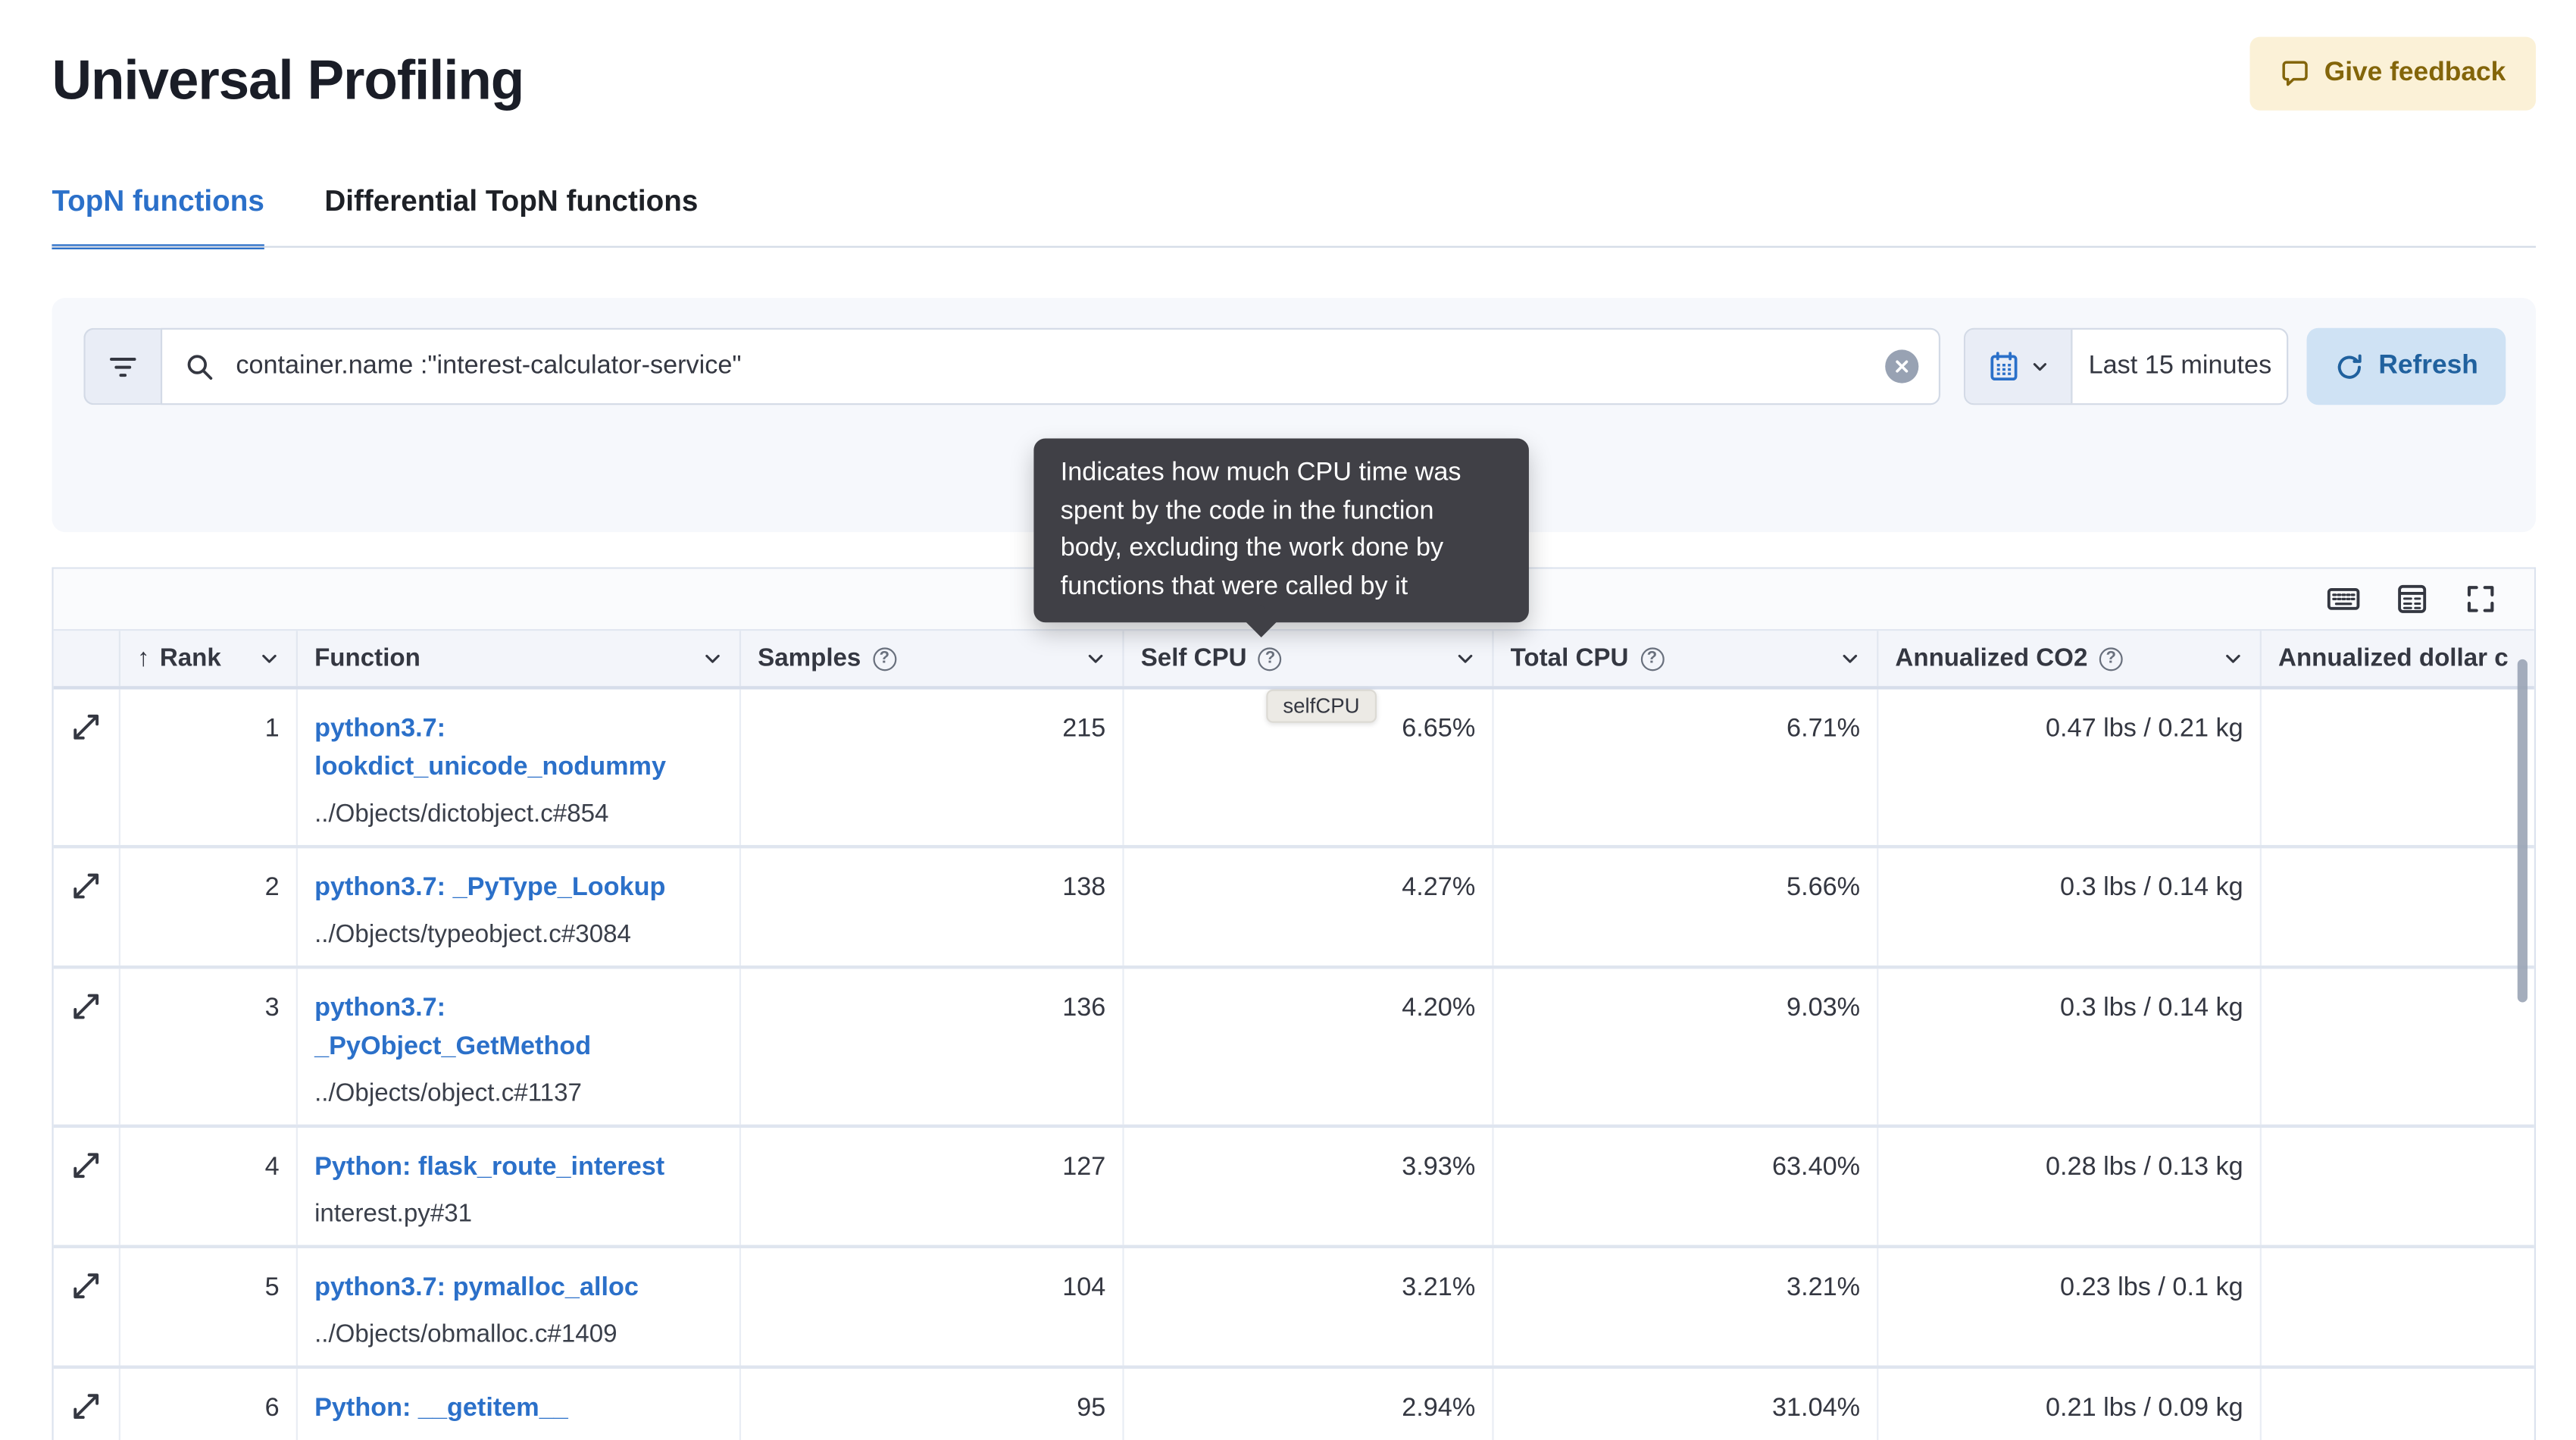  Describe the element at coordinates (1686, 1307) in the screenshot. I see `total-cpu-cell: 3.21%` at that location.